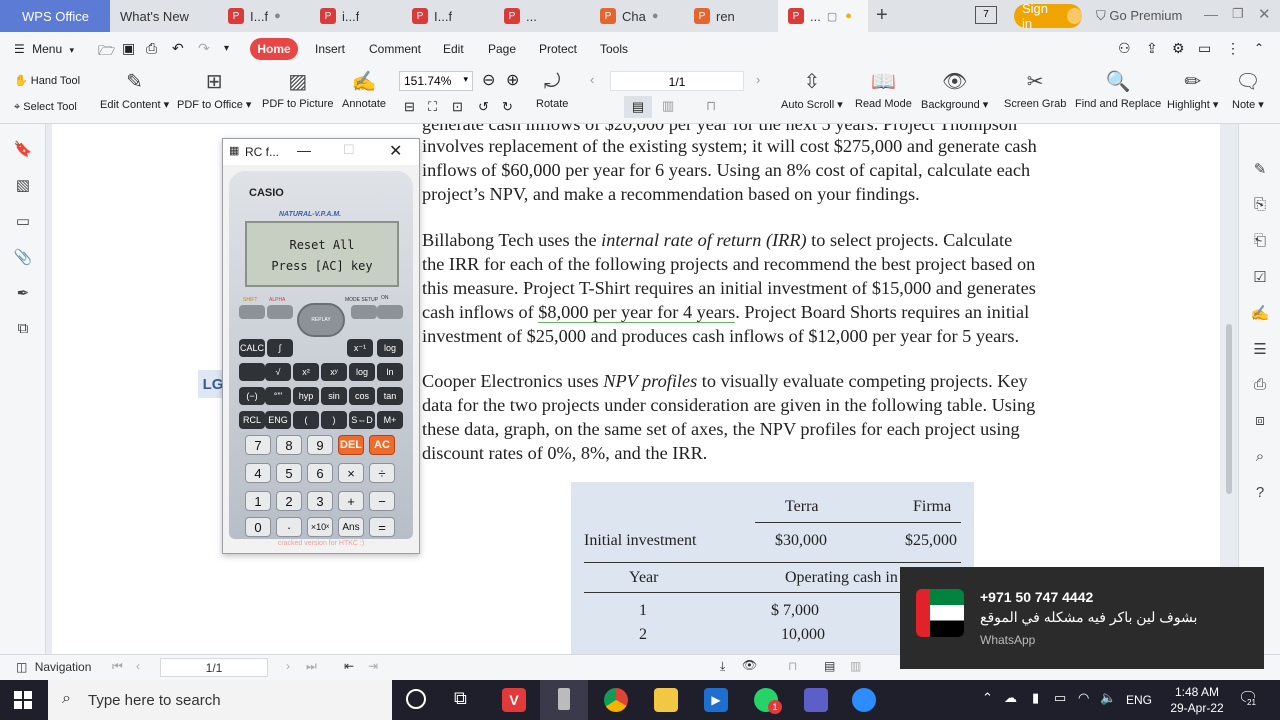 Image resolution: width=1280 pixels, height=720 pixels. I want to click on next-page-icon: ›, so click(758, 79).